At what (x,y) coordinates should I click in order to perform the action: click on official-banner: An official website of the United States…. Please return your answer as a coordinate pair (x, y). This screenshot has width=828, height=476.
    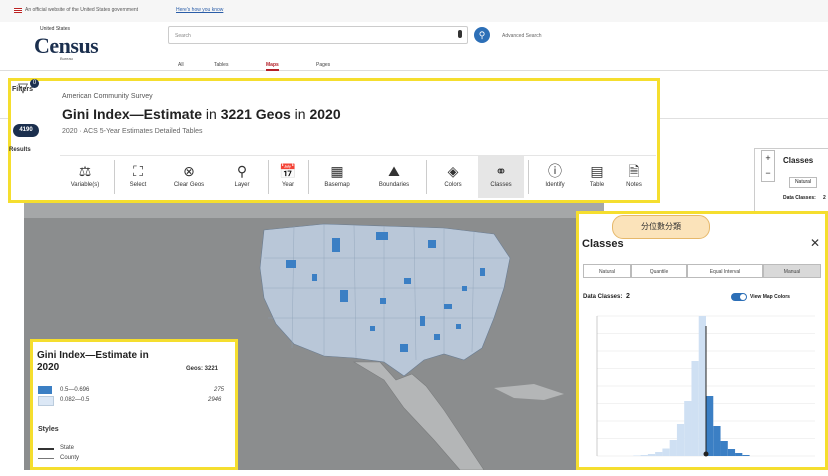
    Looking at the image, I should click on (414, 11).